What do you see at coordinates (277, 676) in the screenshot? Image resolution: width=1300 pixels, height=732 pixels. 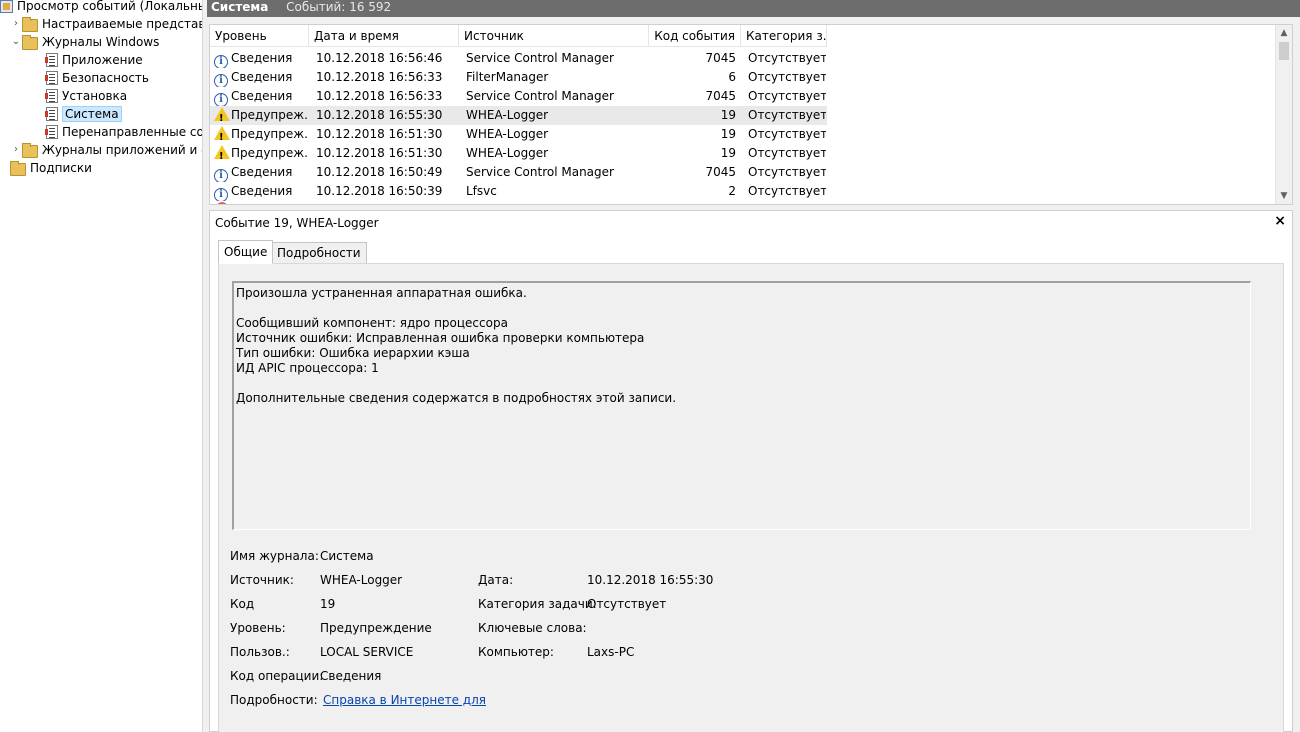 I see `opcode-label: Код операции:` at bounding box center [277, 676].